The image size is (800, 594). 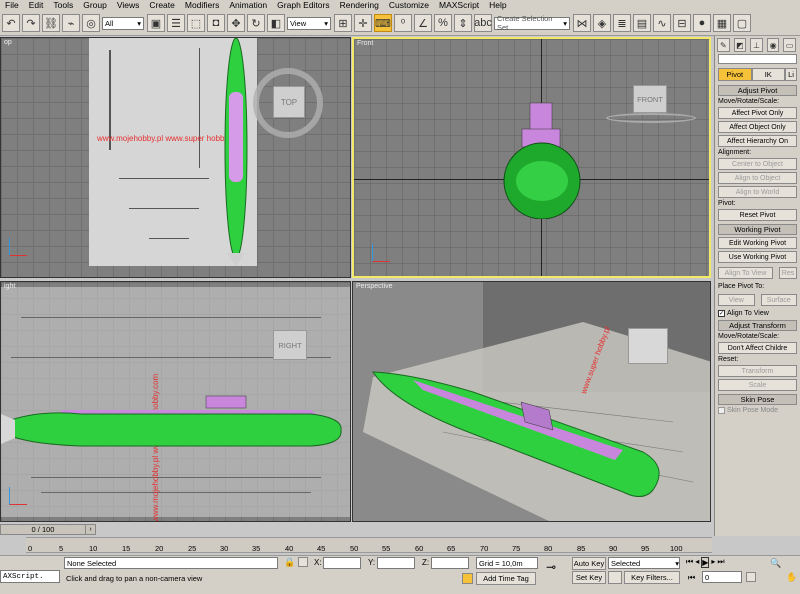 What do you see at coordinates (216, 23) in the screenshot?
I see `window-crossing-icon: ◘` at bounding box center [216, 23].